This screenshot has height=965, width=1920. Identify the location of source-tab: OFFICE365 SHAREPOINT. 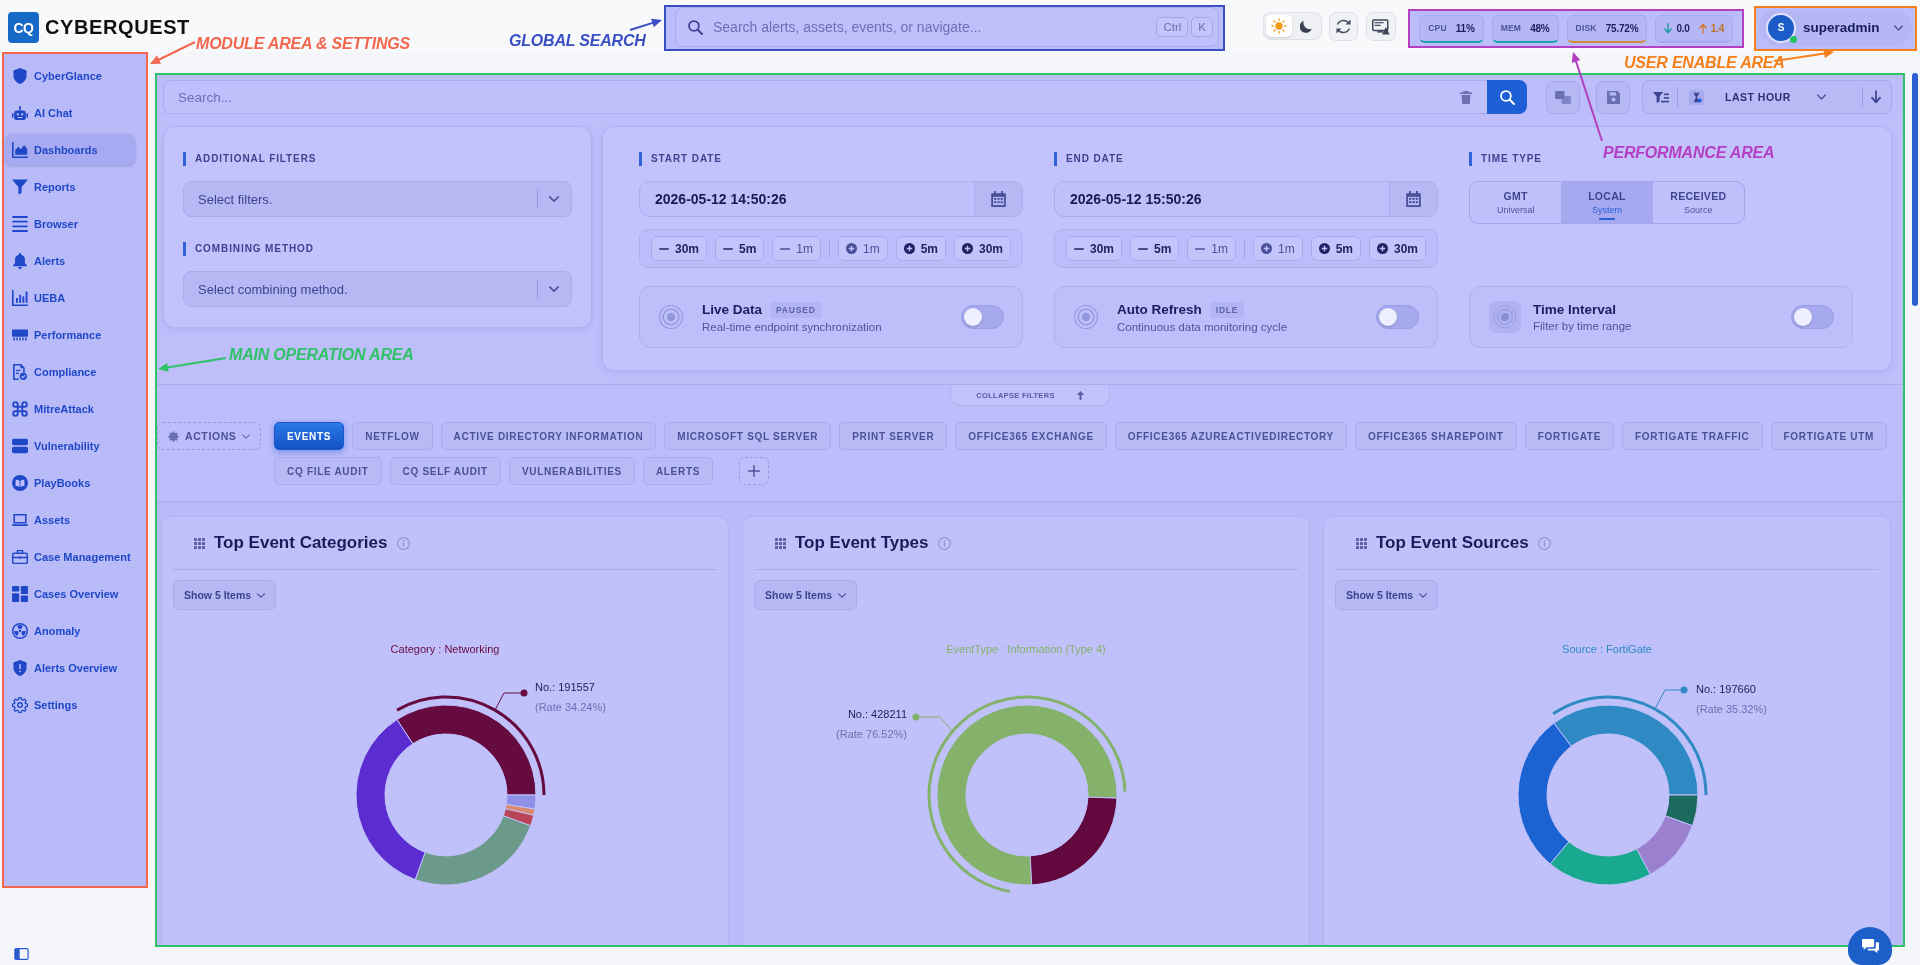
(1436, 436).